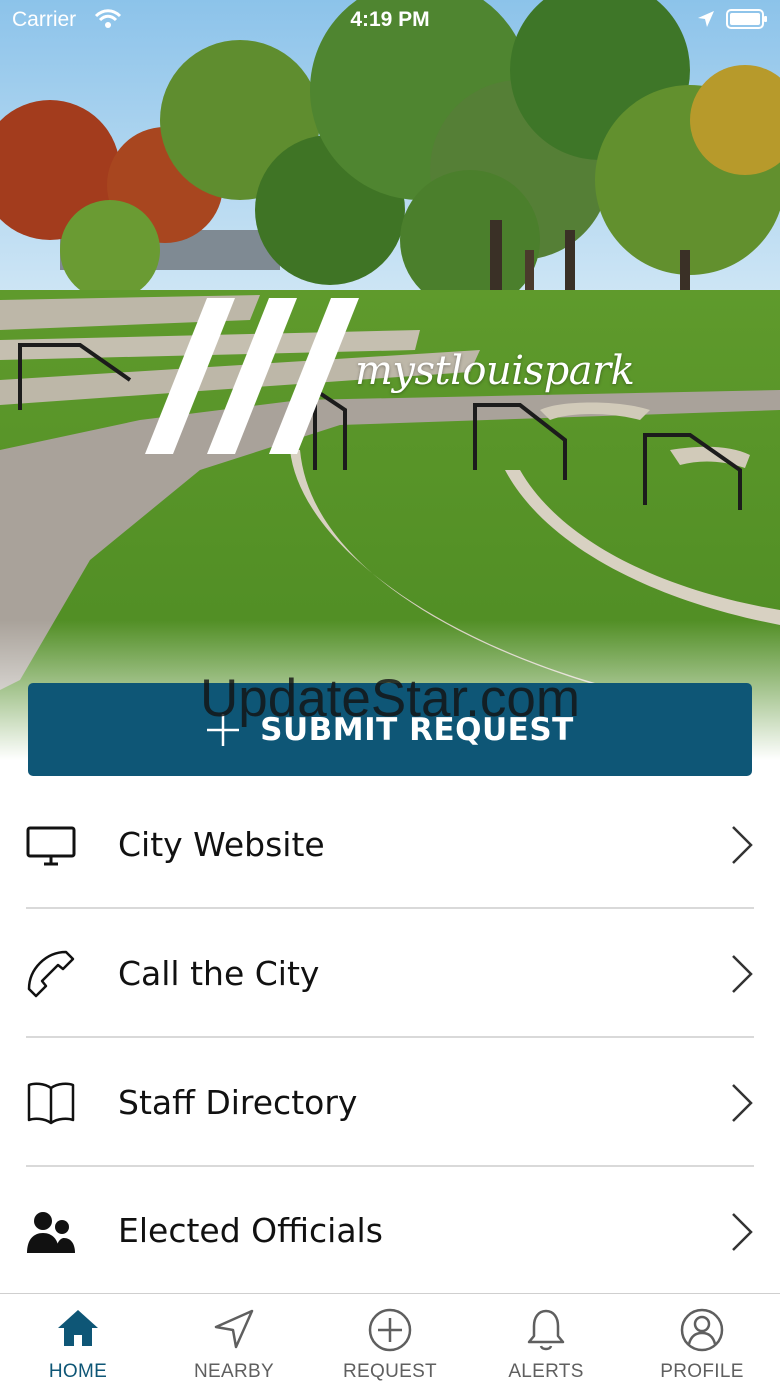 The width and height of the screenshot is (780, 1387). What do you see at coordinates (51, 1232) in the screenshot?
I see `people-icon` at bounding box center [51, 1232].